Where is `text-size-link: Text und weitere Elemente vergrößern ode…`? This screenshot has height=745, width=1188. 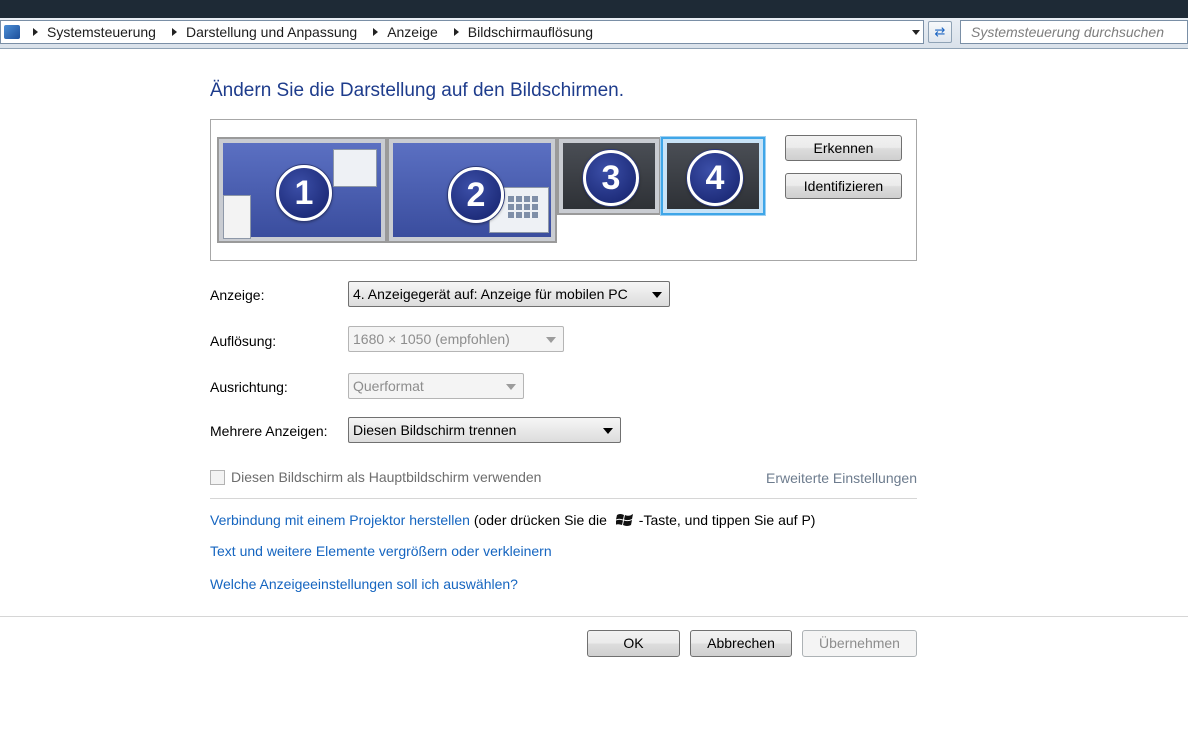
text-size-link: Text und weitere Elemente vergrößern ode… is located at coordinates (381, 551).